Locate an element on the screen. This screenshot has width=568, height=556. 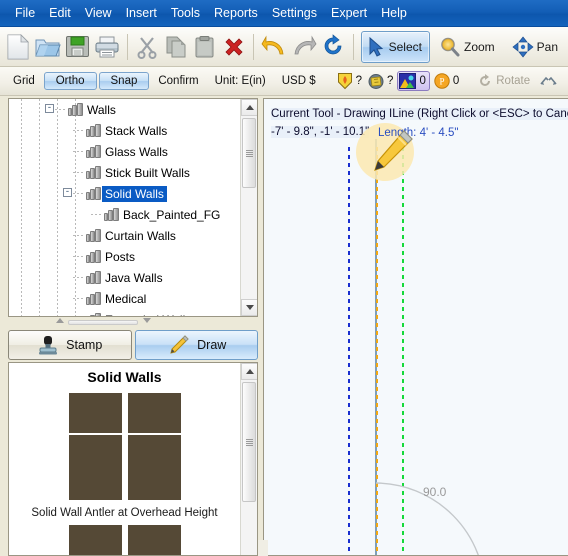
tree-node: Stick Built Walls is located at coordinates (124, 172).